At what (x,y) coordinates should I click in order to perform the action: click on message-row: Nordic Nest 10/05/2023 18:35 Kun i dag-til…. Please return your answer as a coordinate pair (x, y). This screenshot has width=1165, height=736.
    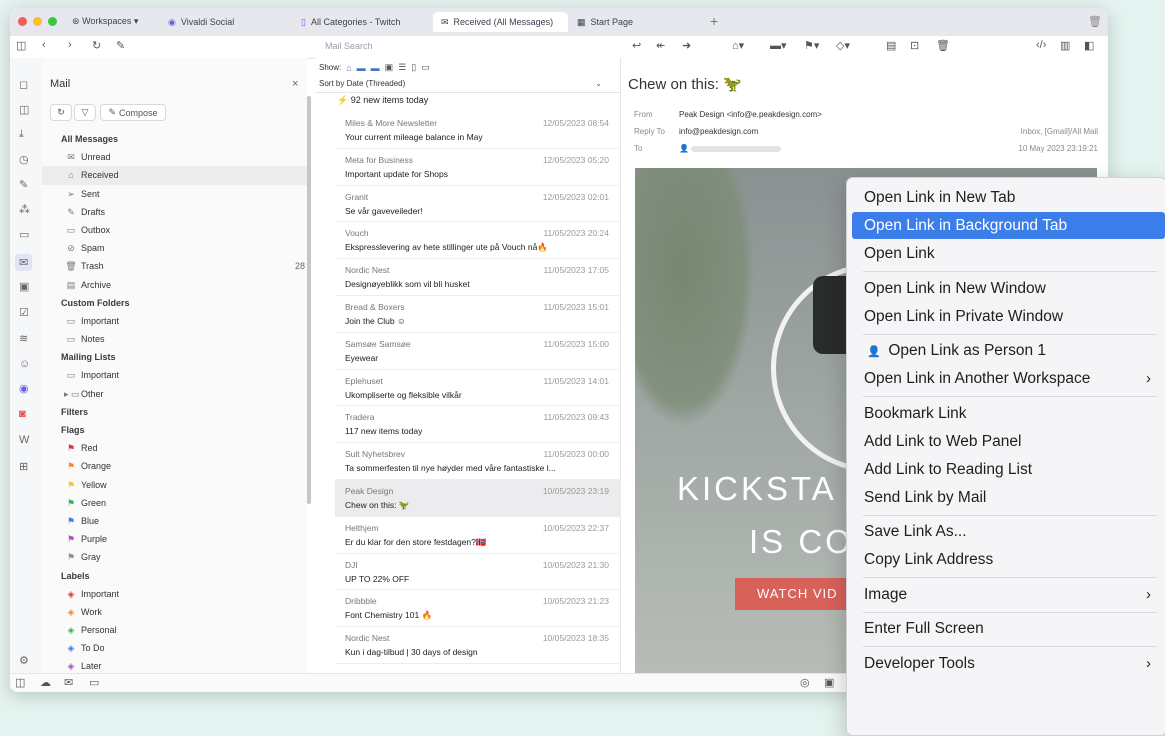
    Looking at the image, I should click on (478, 645).